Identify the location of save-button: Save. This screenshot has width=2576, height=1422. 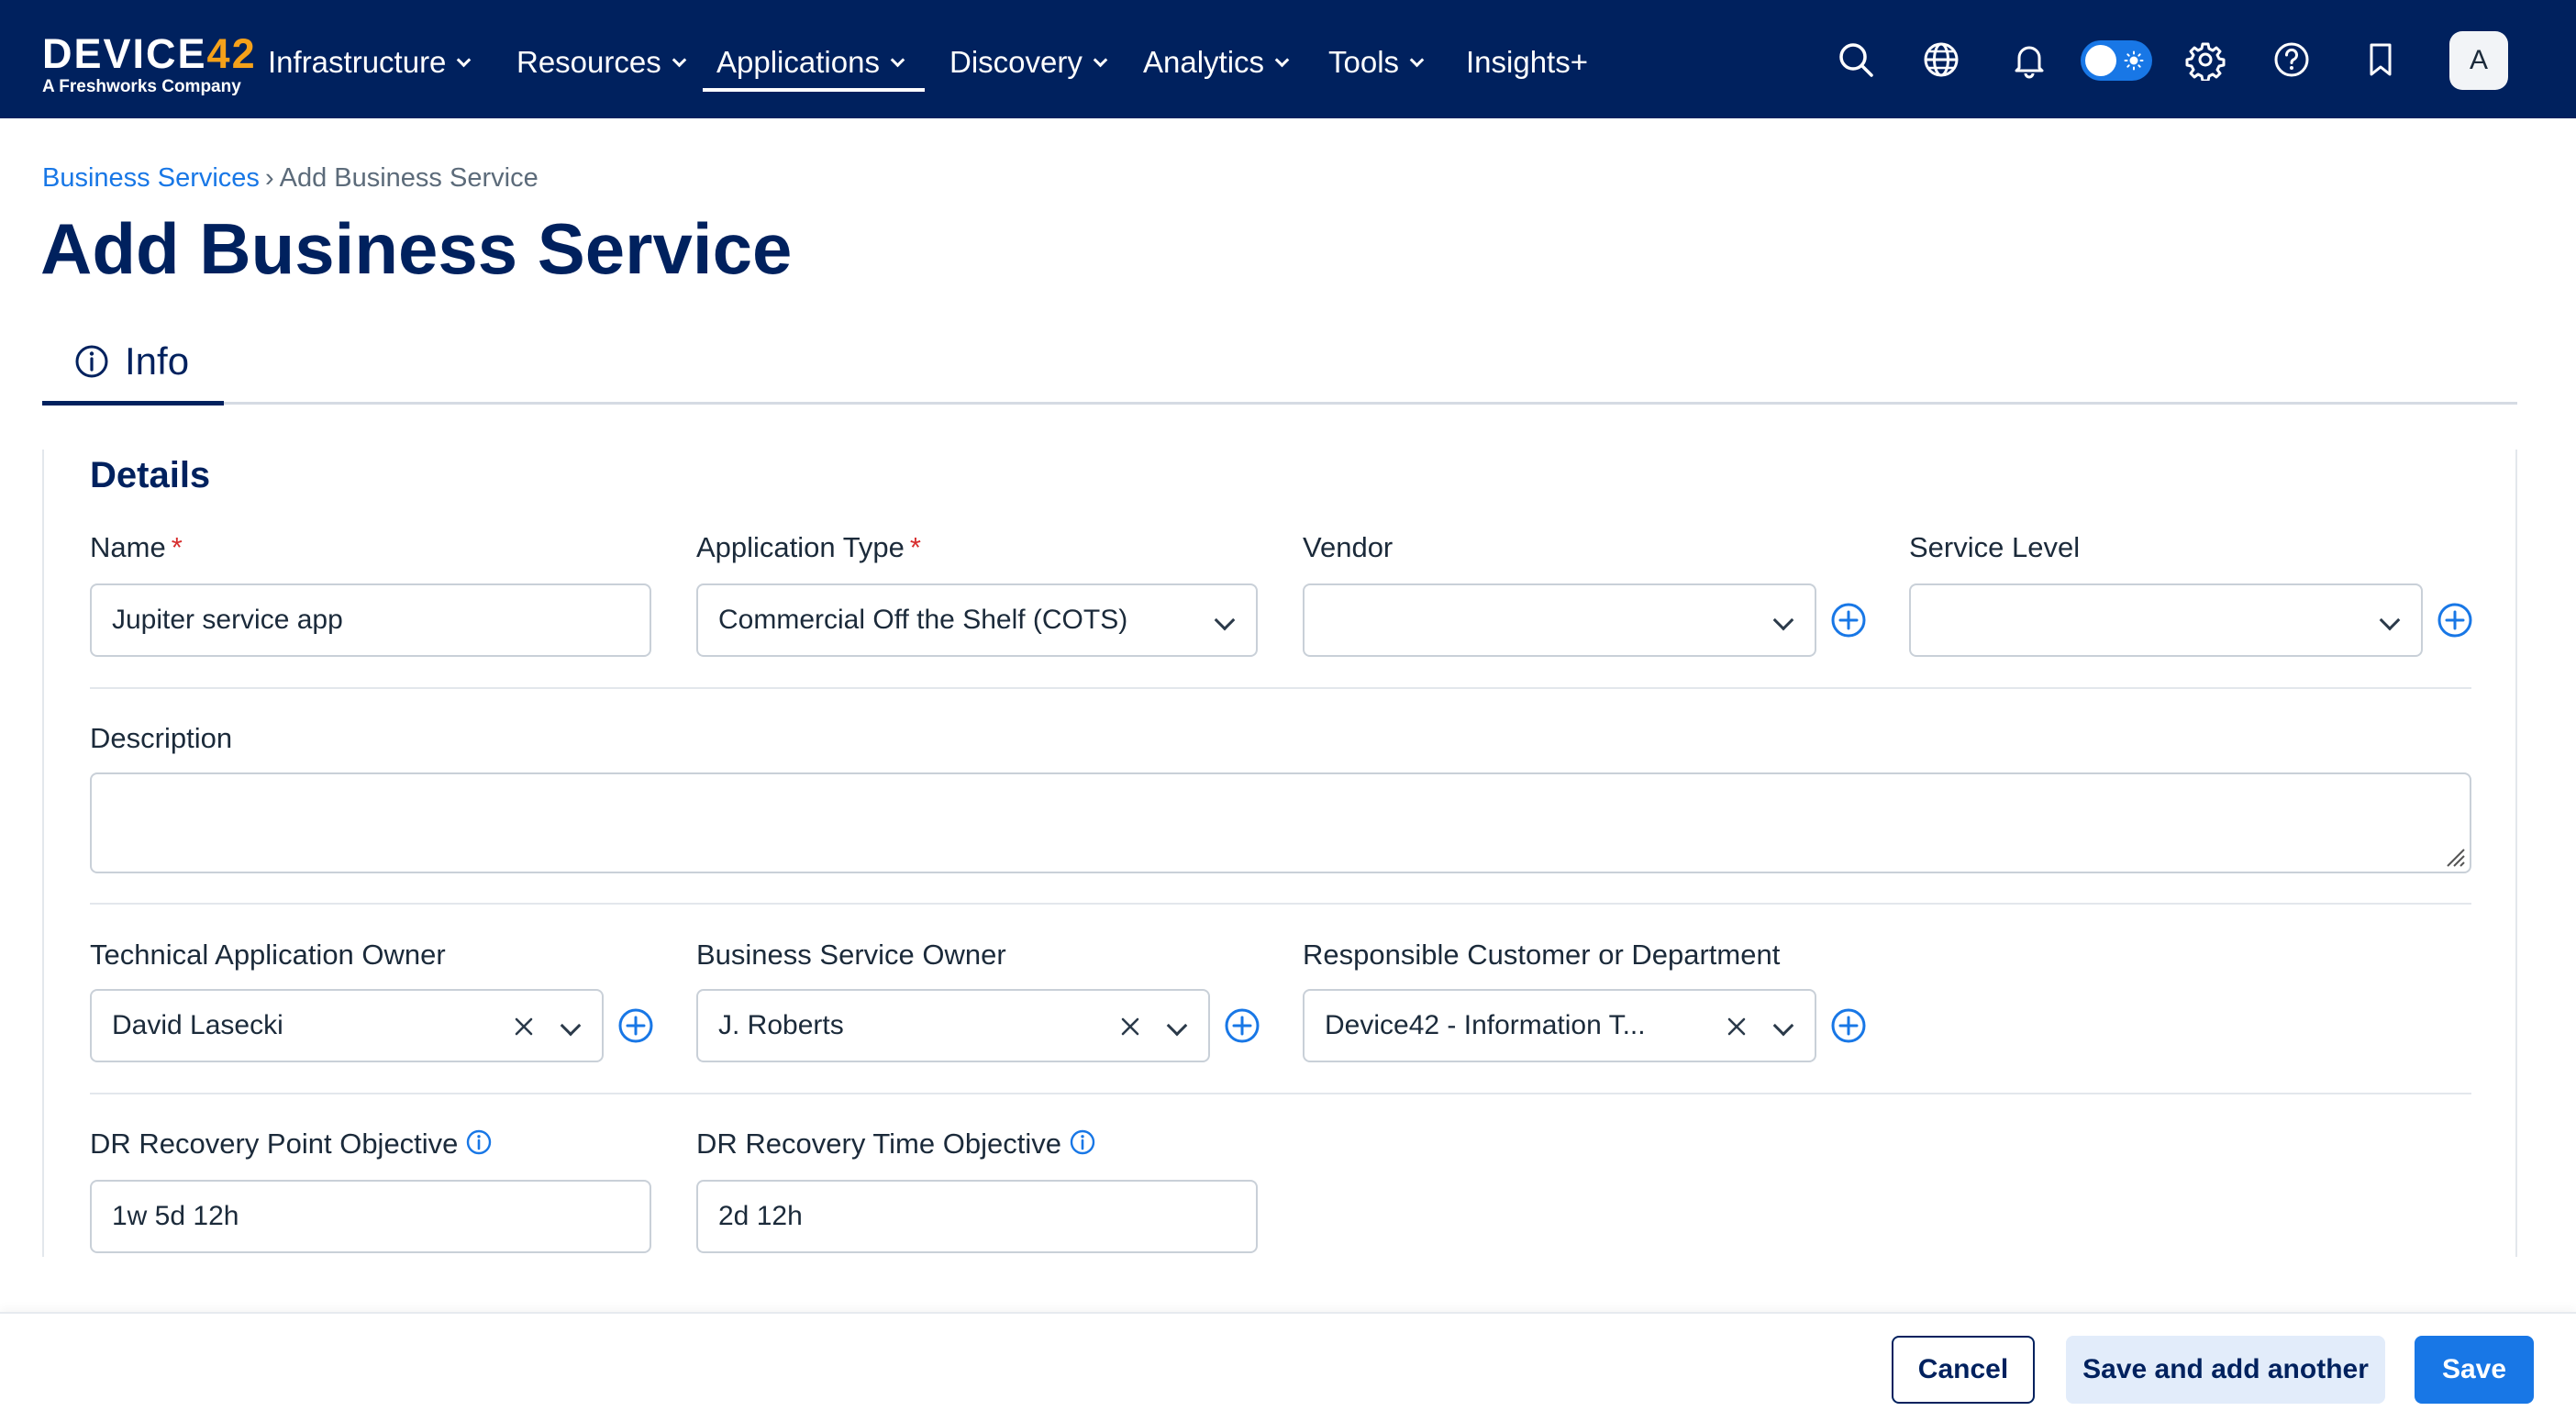
(2474, 1370).